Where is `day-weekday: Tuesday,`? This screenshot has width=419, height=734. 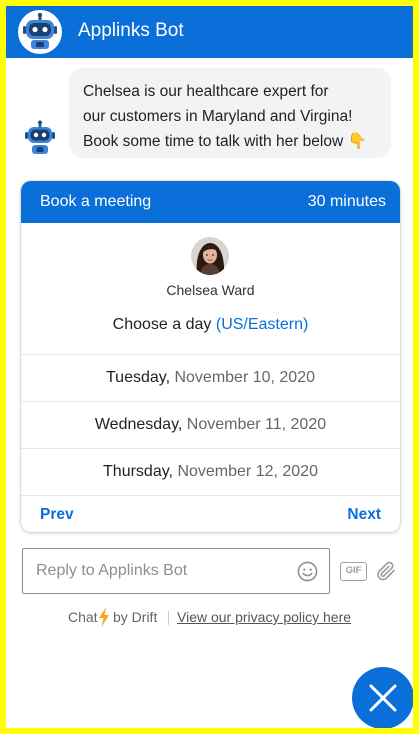 day-weekday: Tuesday, is located at coordinates (138, 377).